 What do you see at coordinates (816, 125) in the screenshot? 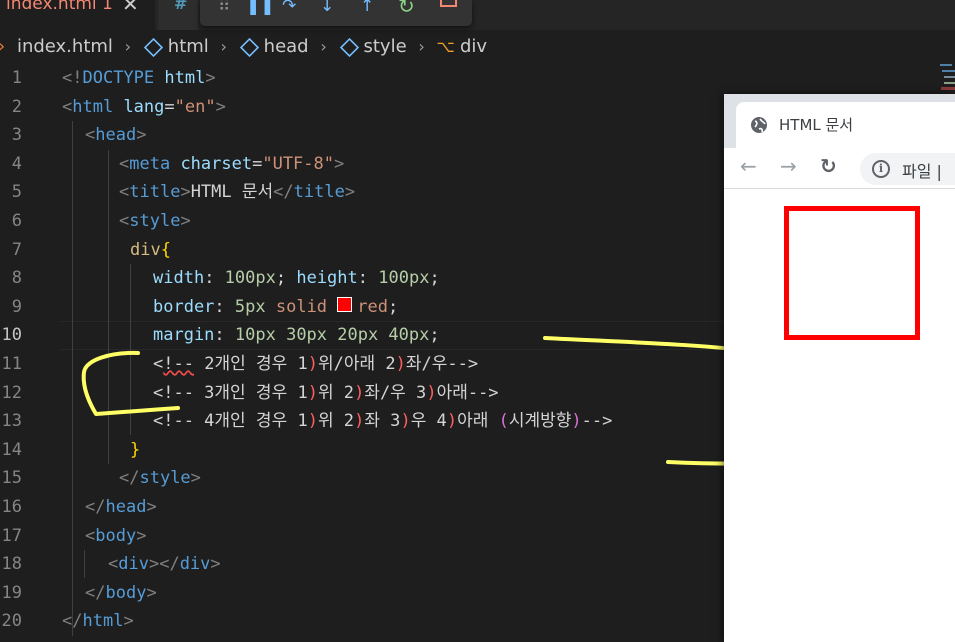
I see `browser-tab-title: HTML 문서` at bounding box center [816, 125].